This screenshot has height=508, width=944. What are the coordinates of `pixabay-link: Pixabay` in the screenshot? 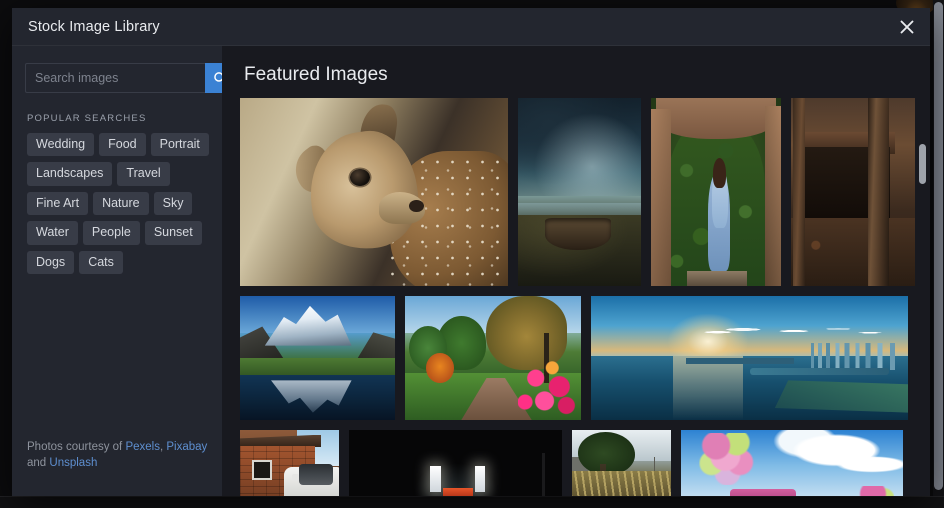 It's located at (186, 447).